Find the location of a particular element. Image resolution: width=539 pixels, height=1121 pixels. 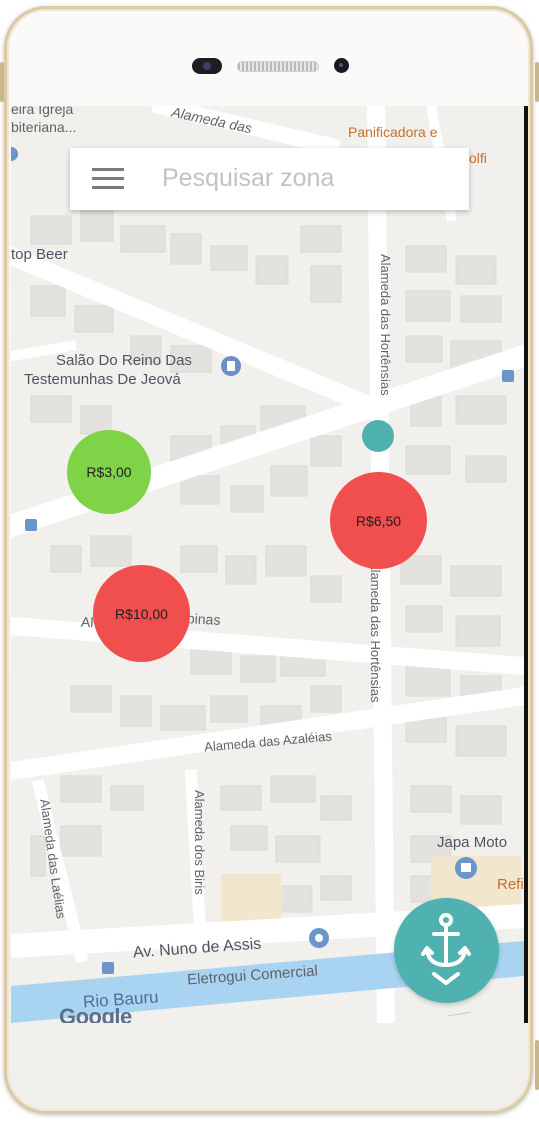

front-camera-icon is located at coordinates (341, 65).